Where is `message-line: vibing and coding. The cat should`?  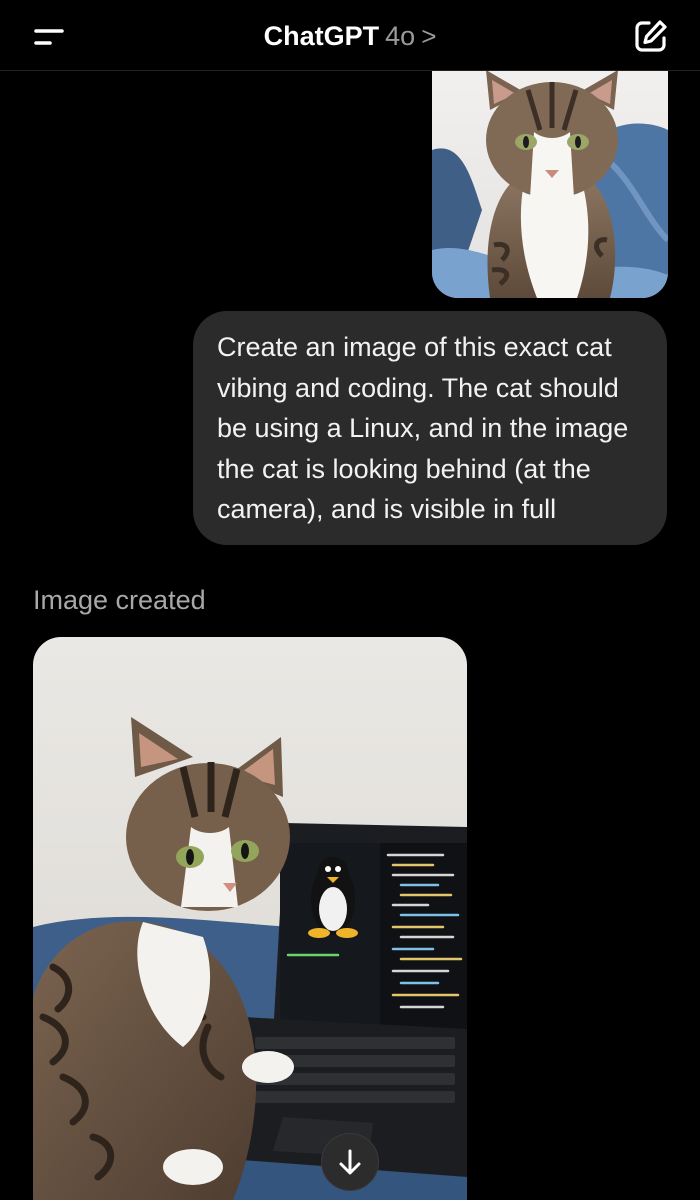 message-line: vibing and coding. The cat should is located at coordinates (418, 387).